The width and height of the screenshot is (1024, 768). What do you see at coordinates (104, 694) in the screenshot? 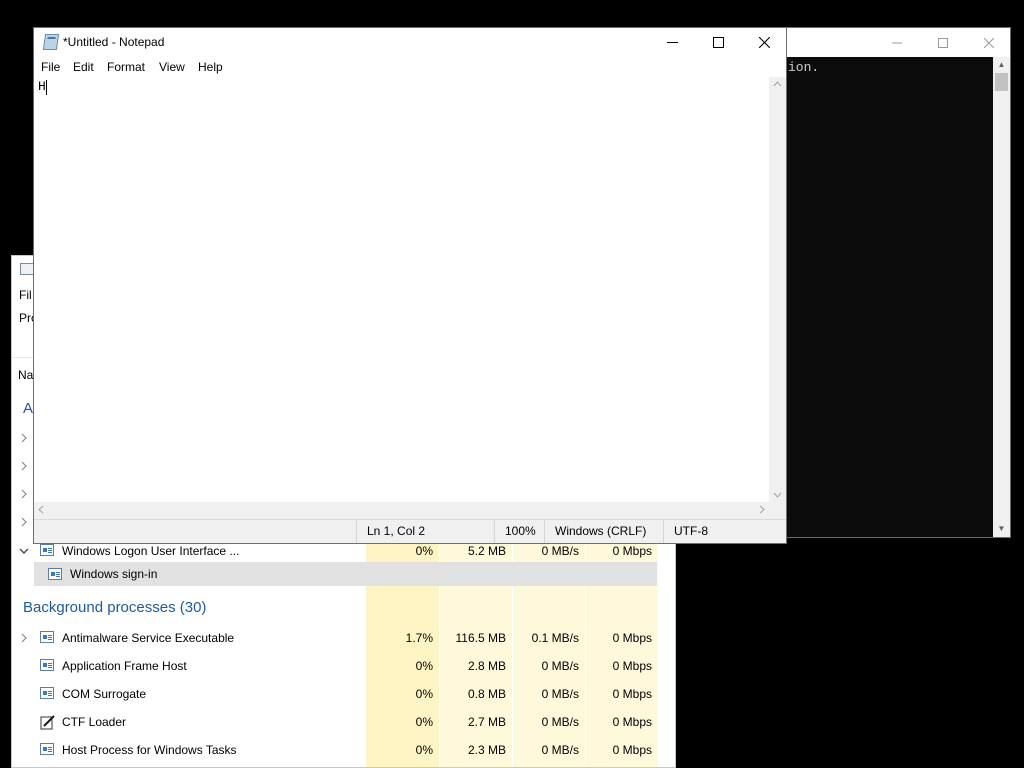
I see `process-name: COM Surrogate` at bounding box center [104, 694].